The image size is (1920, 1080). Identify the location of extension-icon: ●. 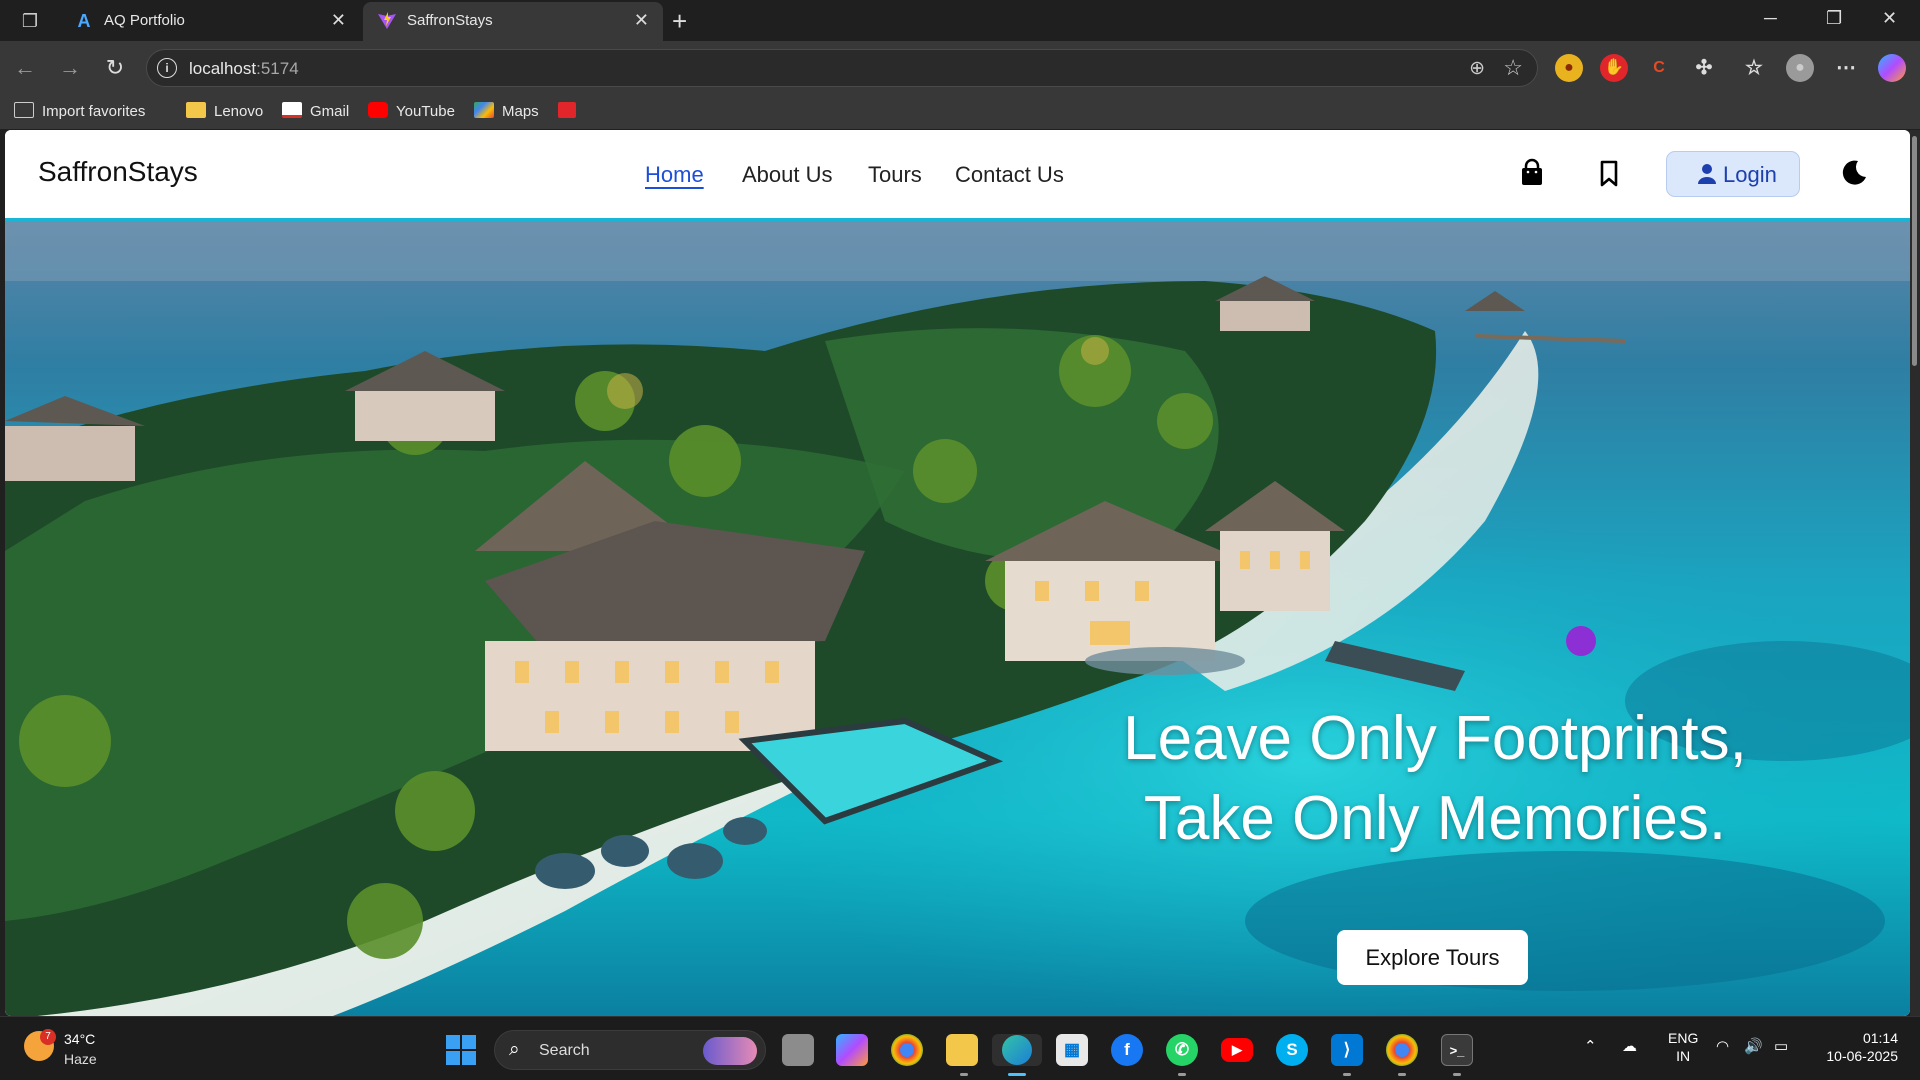
(1569, 68).